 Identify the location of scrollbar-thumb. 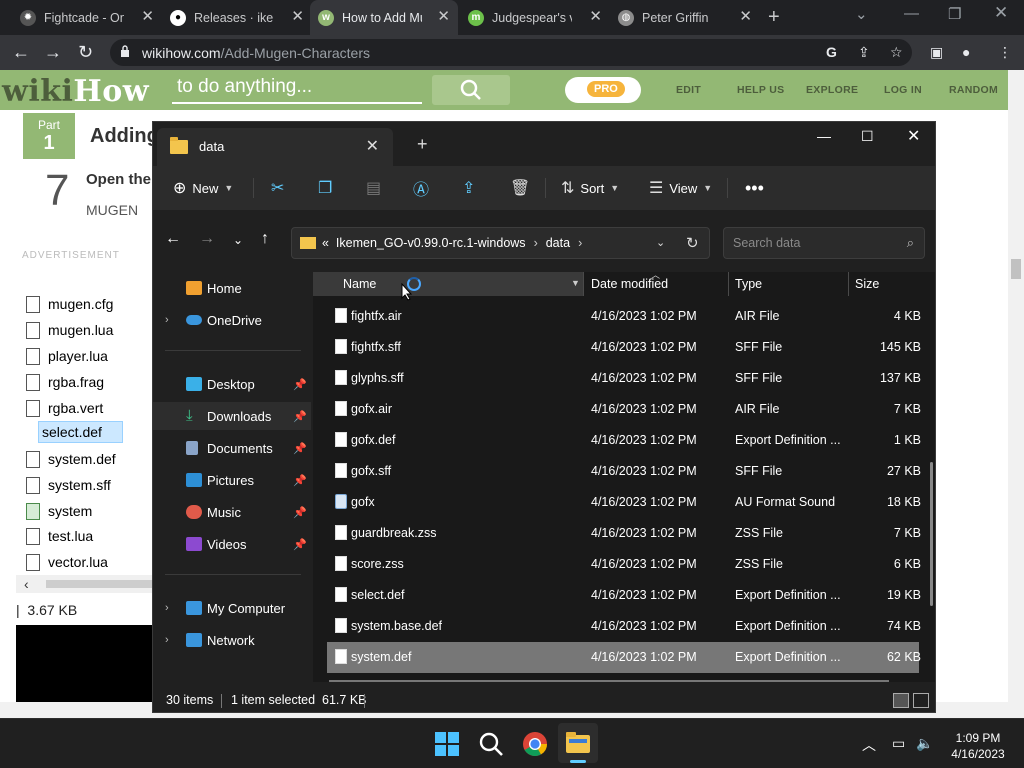
(1016, 269).